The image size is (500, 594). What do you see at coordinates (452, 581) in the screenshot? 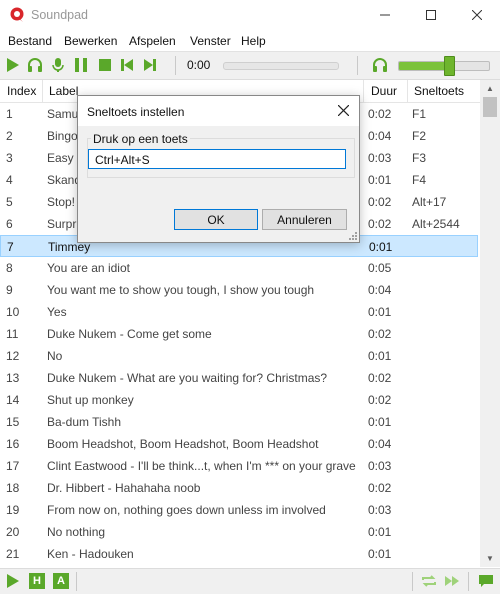
I see `fast-forward-icon` at bounding box center [452, 581].